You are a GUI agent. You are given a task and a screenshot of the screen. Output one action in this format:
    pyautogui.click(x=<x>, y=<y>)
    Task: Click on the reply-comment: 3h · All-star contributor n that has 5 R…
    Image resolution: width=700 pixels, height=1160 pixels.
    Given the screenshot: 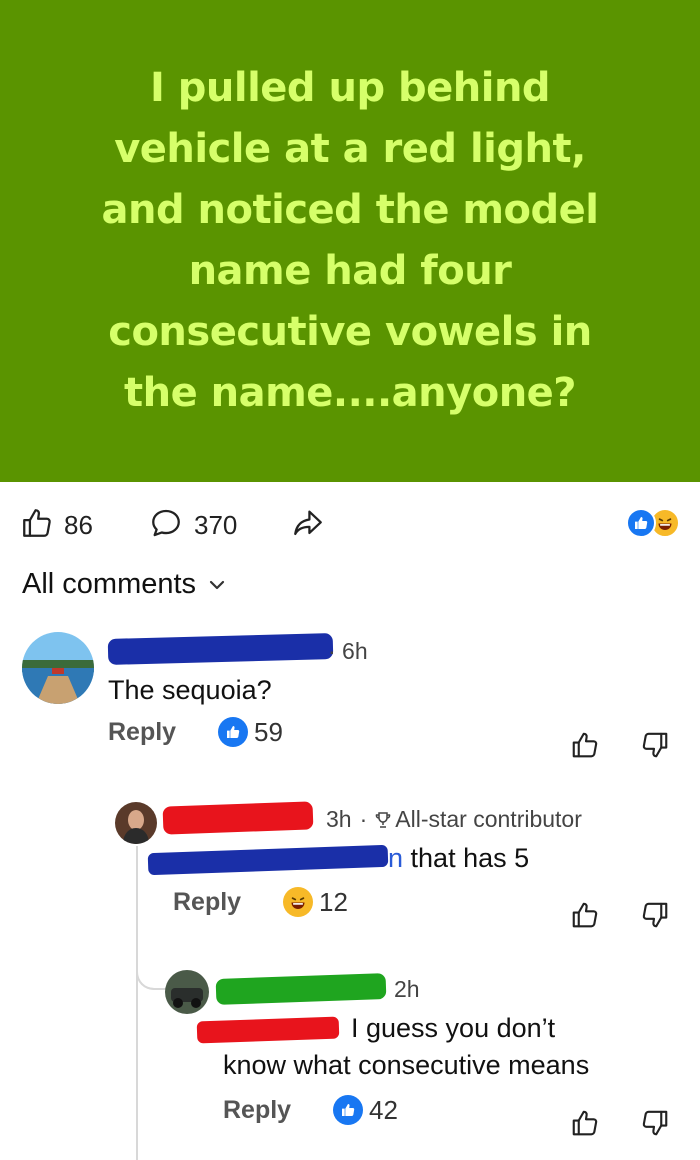 What is the action you would take?
    pyautogui.click(x=350, y=876)
    